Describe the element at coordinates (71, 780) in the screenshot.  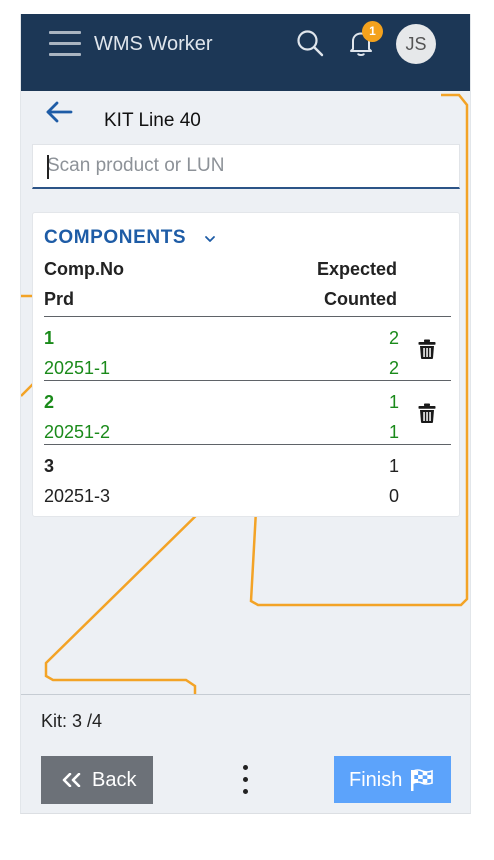
I see `double-chevron-left-icon` at that location.